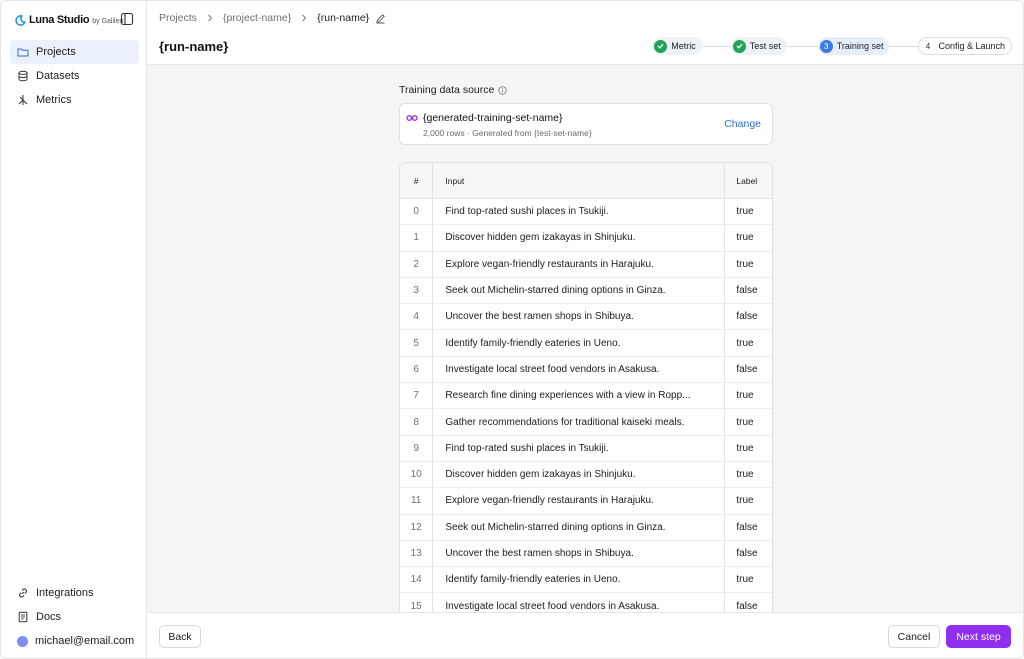 Image resolution: width=1024 pixels, height=659 pixels. I want to click on database-icon, so click(23, 76).